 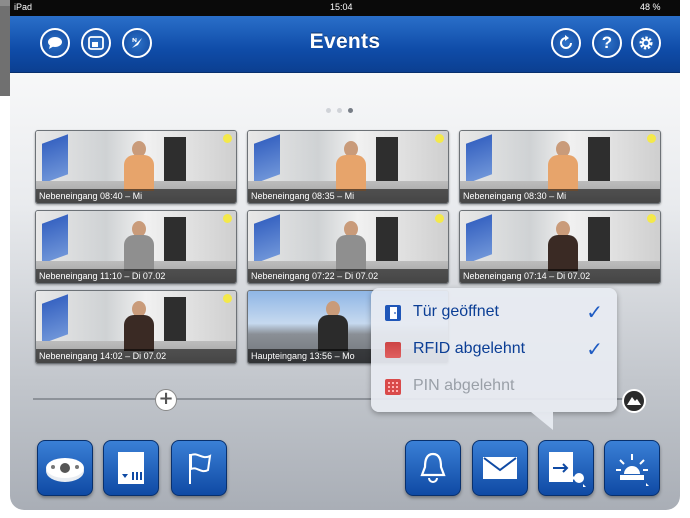 I want to click on flag-icon, so click(x=200, y=468).